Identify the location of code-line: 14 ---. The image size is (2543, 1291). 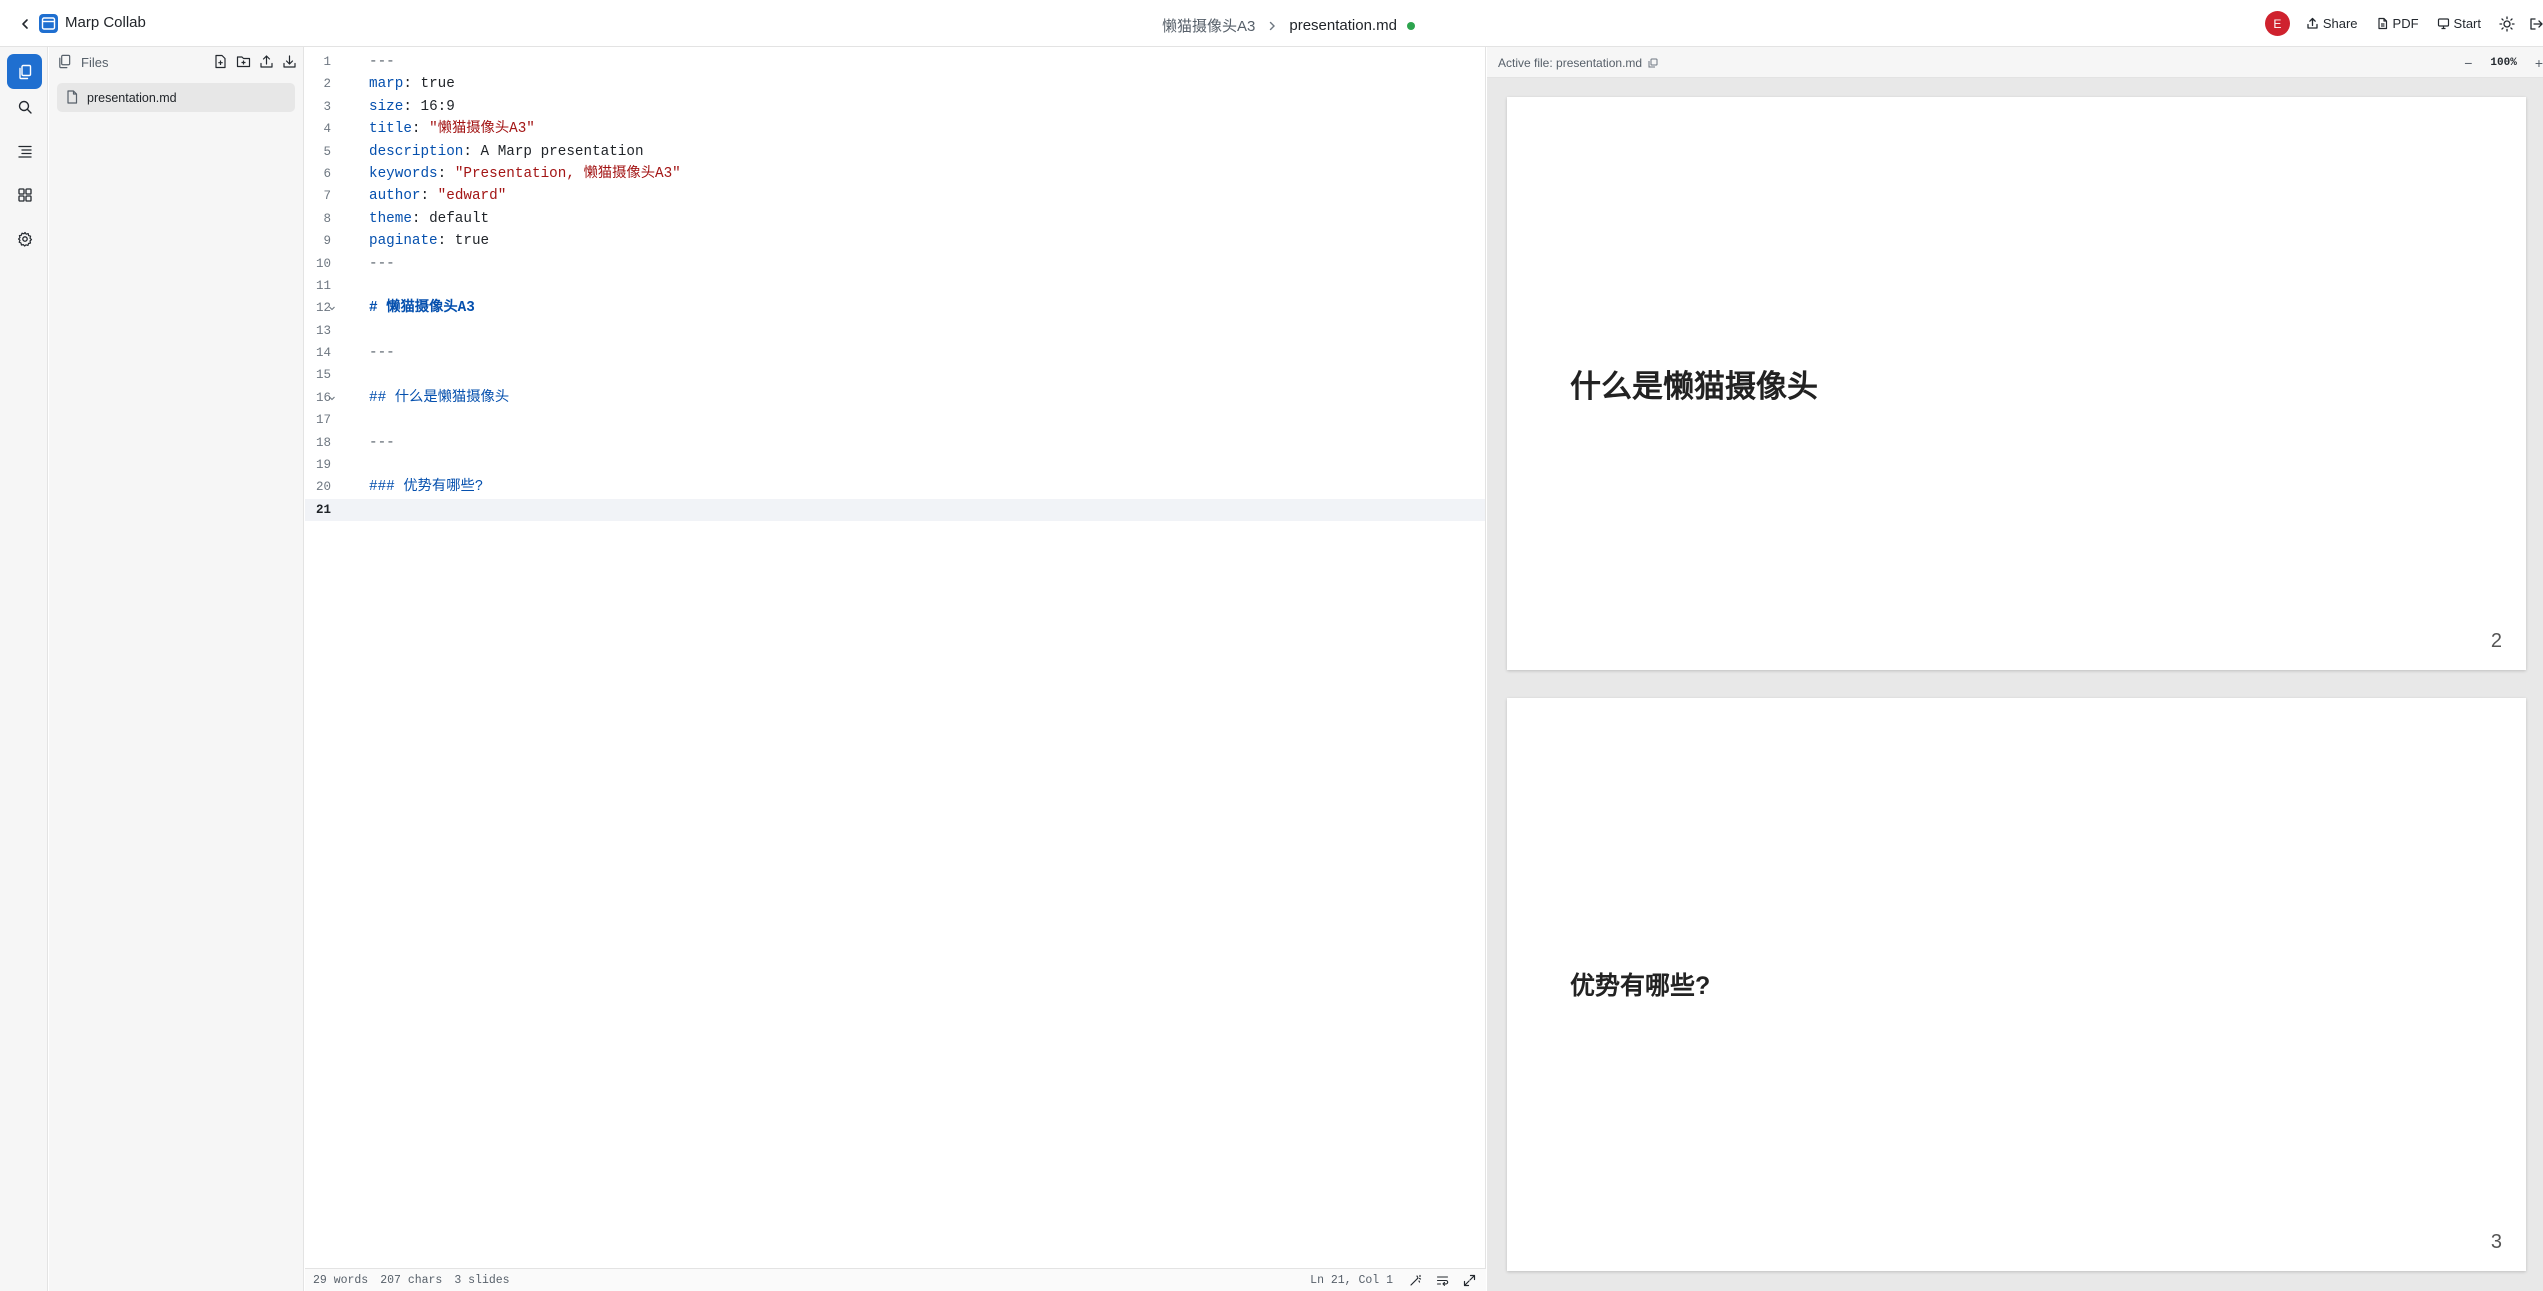
(895, 353).